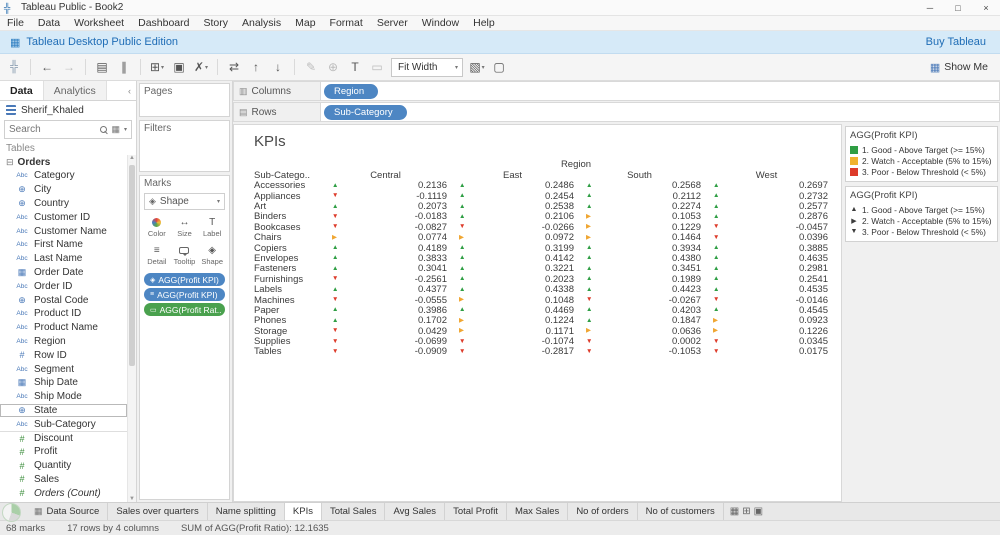 The height and width of the screenshot is (535, 1000). Describe the element at coordinates (639, 238) in the screenshot. I see `kpi-cell: ▶ 0.1464` at that location.